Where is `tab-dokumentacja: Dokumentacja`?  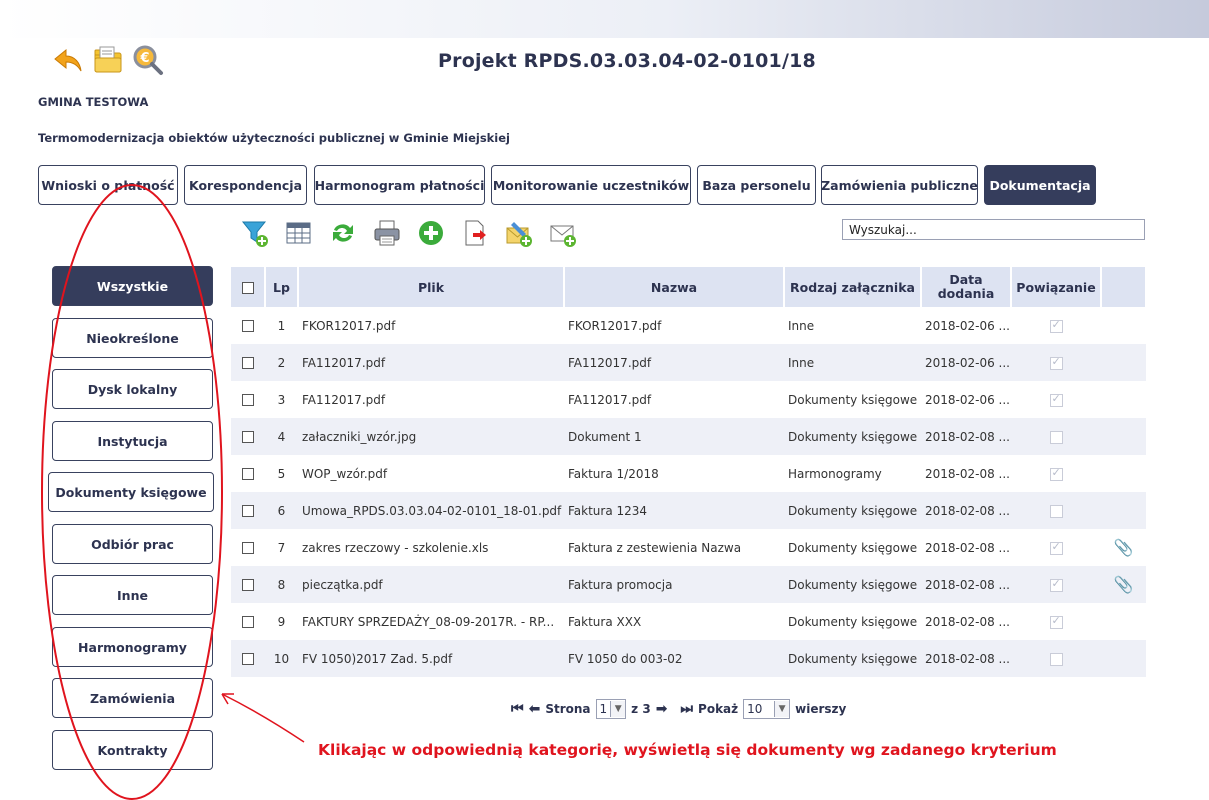
tab-dokumentacja: Dokumentacja is located at coordinates (1040, 185).